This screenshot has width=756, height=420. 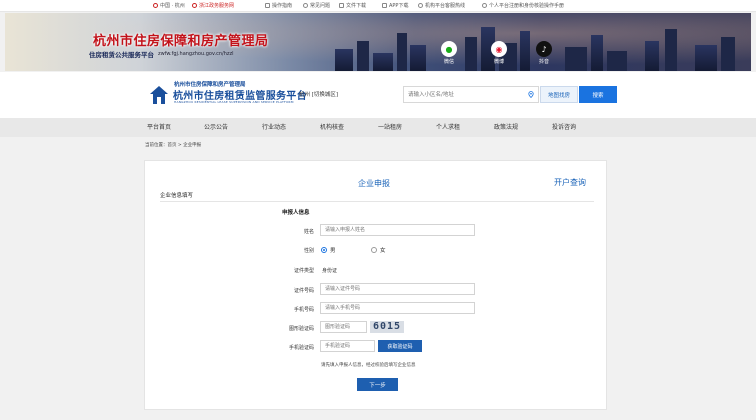 I want to click on main-nav: 平台首页 公示公告 行业动态 机构核查 一站租房 个人求租 政策法规 投诉咨询, so click(x=378, y=127).